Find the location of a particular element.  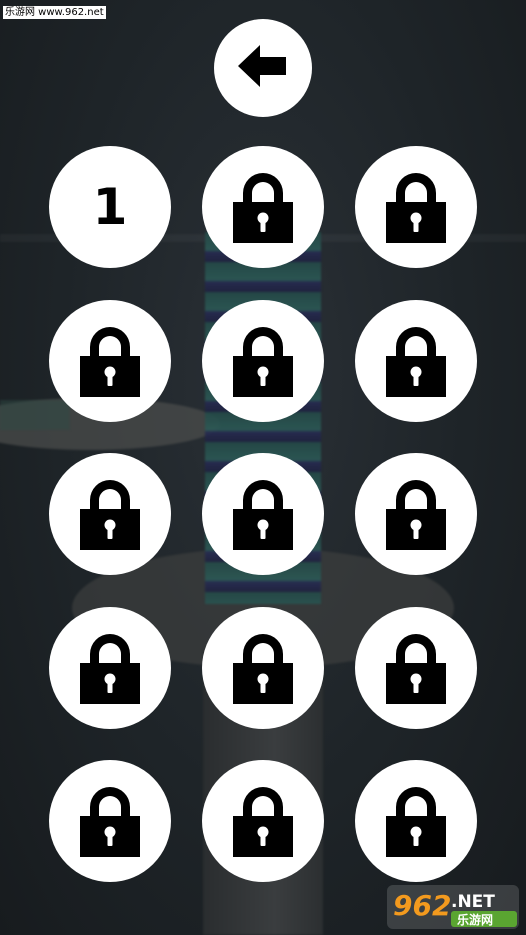

watermark-logo: 962 .NET 乐游网 is located at coordinates (453, 907).